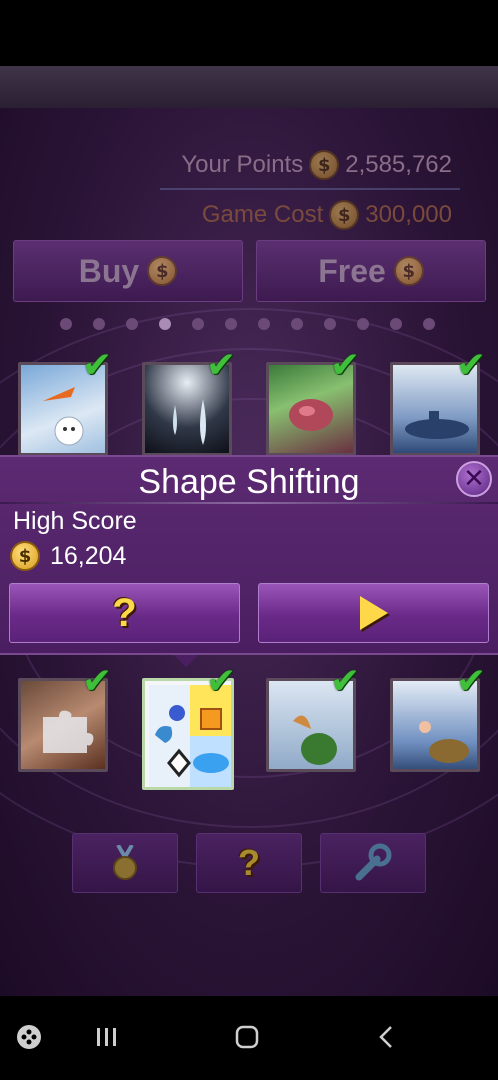  Describe the element at coordinates (249, 482) in the screenshot. I see `game-title: Shape Shifting` at that location.